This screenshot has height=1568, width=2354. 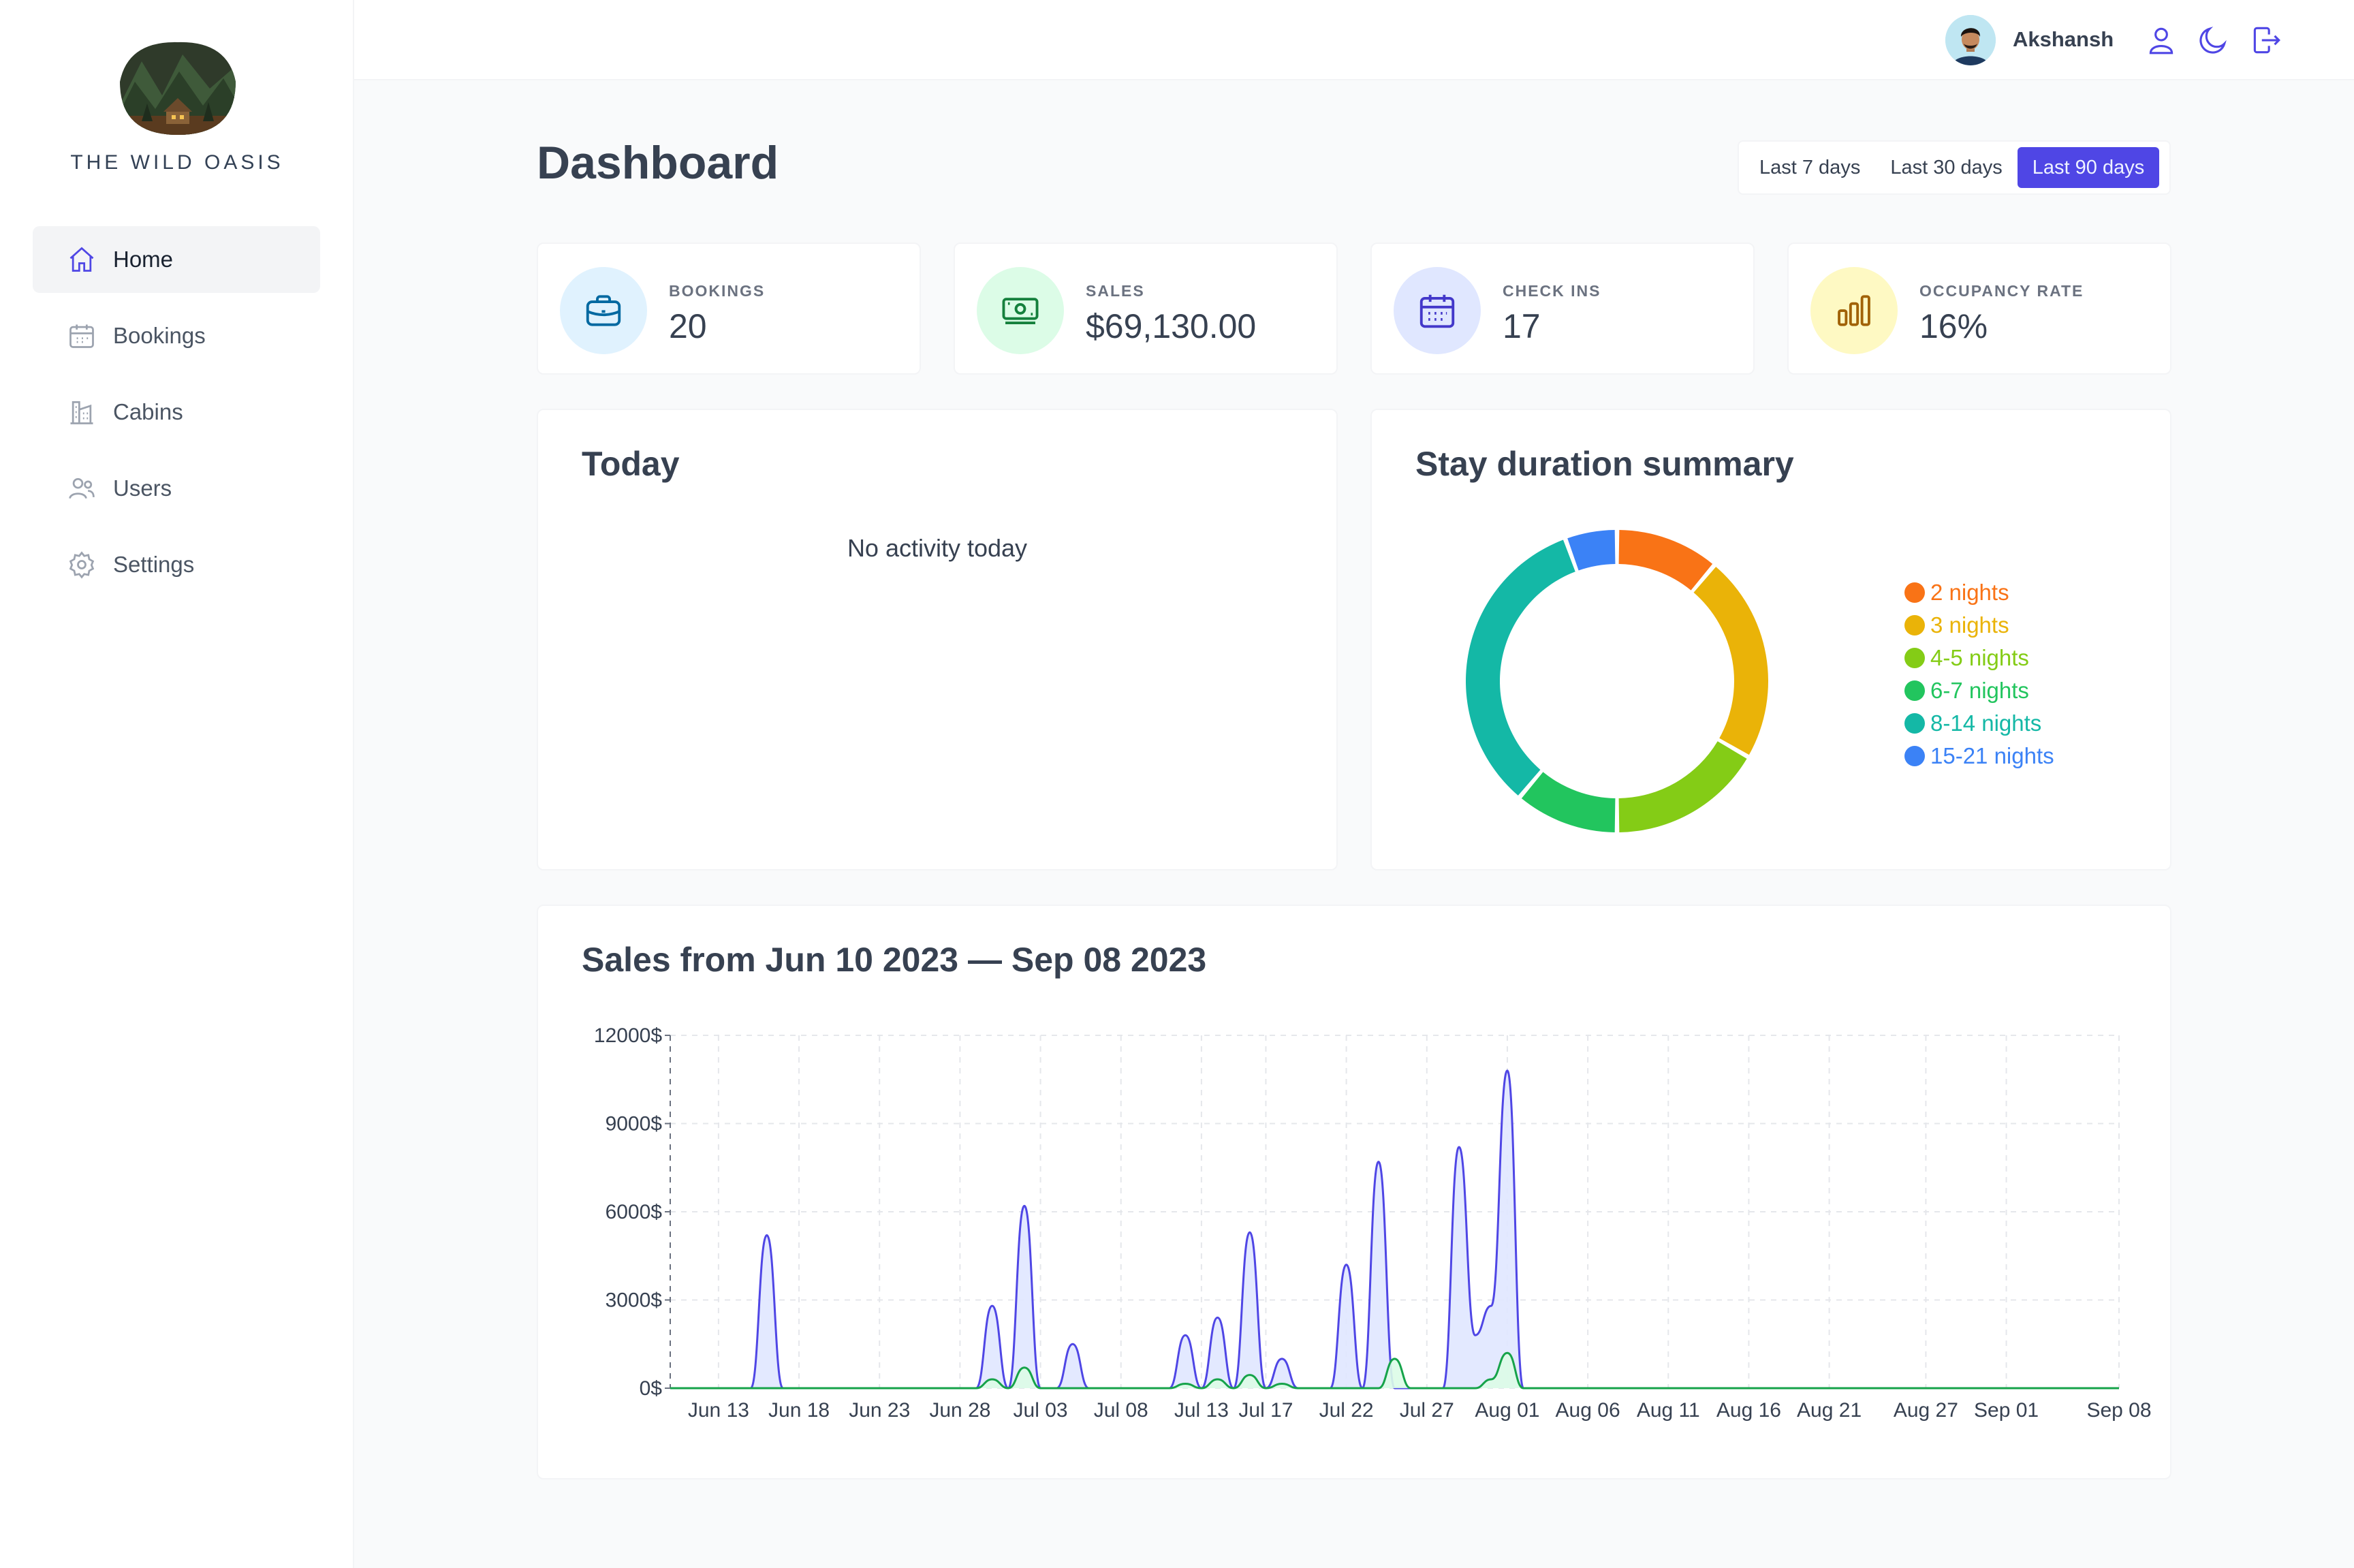 I want to click on sidebar-item-label: Cabins, so click(x=148, y=411).